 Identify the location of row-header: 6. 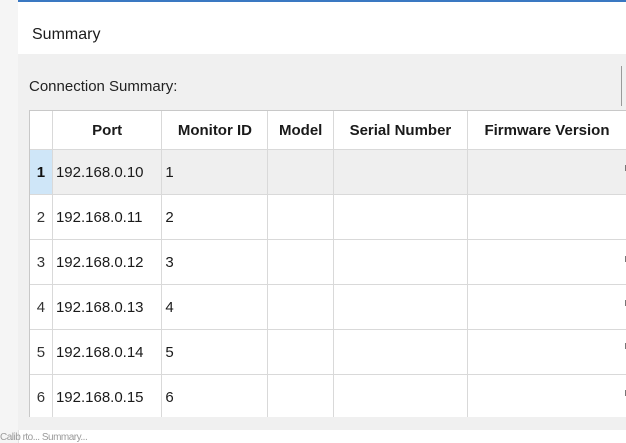
(41, 395).